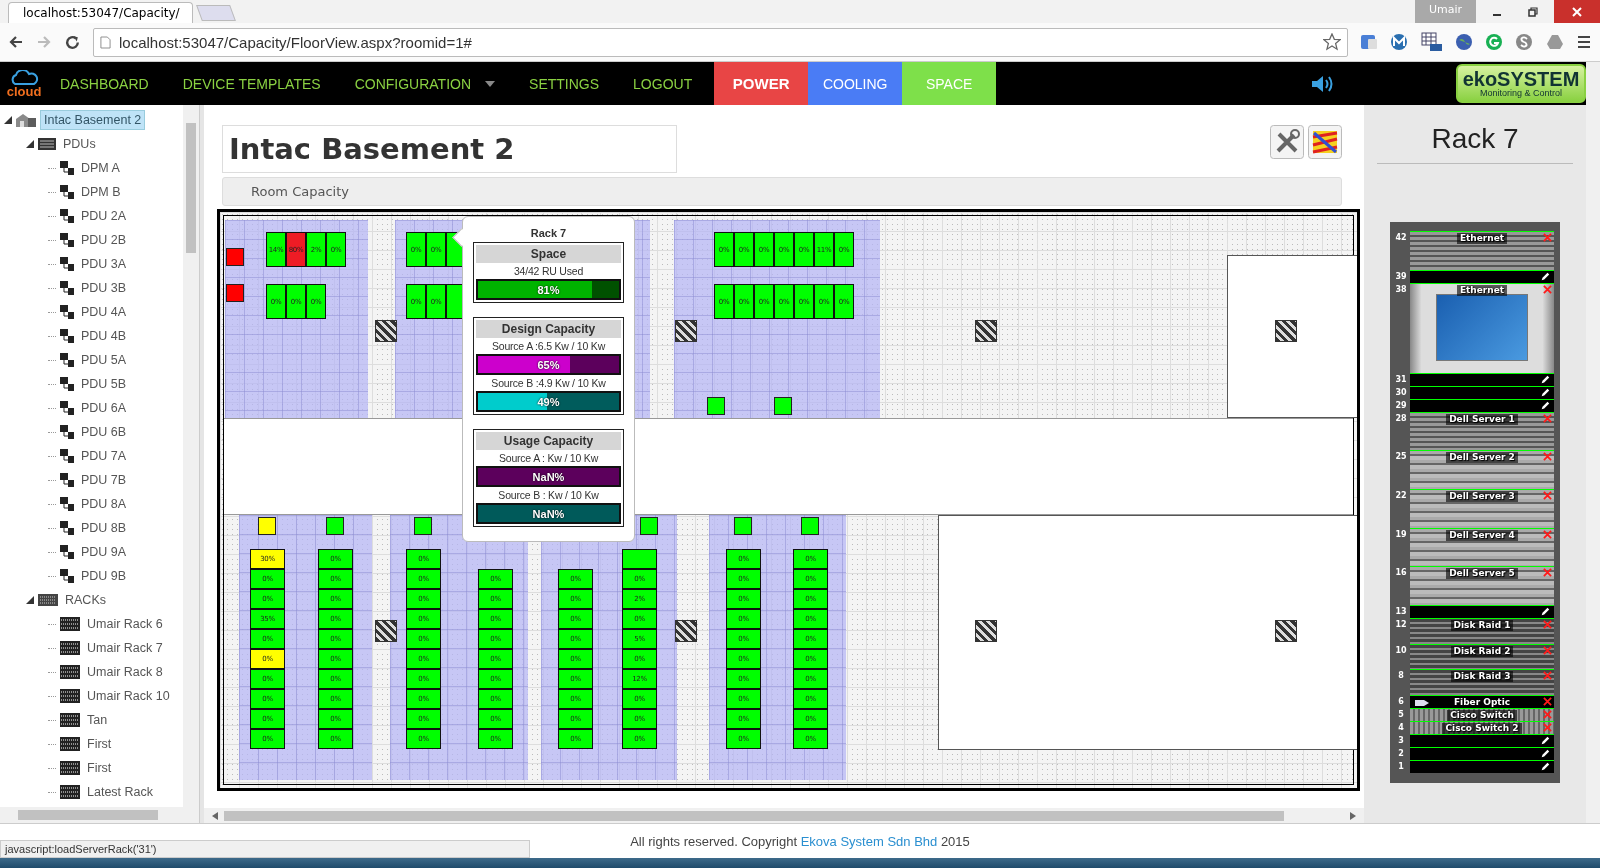  I want to click on tree-item: PDU 8A, so click(104, 504).